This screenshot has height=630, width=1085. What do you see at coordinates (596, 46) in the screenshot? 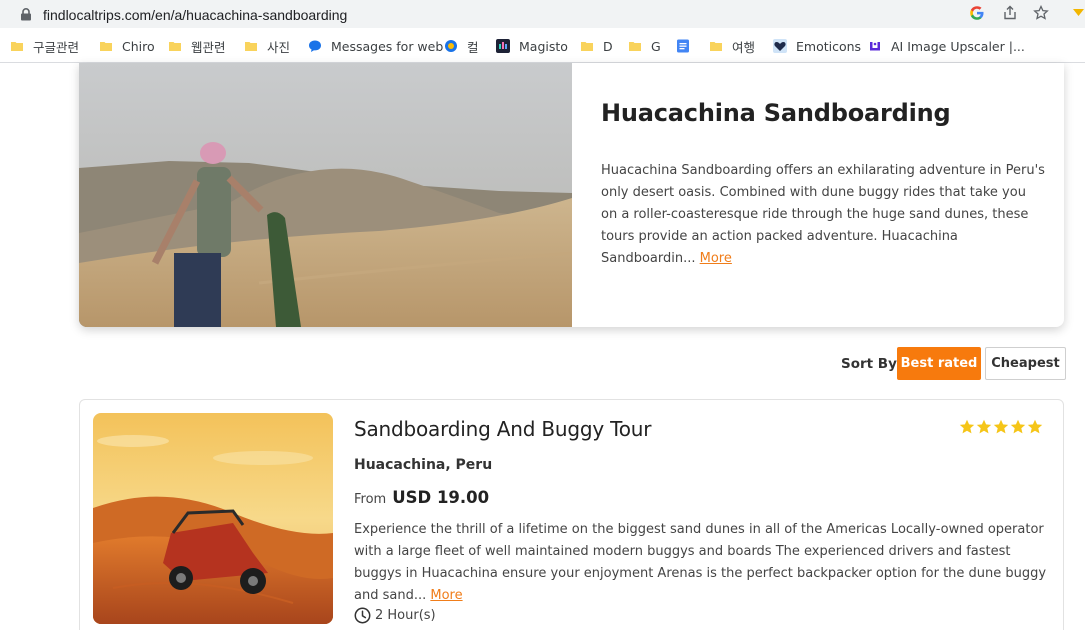
I see `bookmark-item: D` at bounding box center [596, 46].